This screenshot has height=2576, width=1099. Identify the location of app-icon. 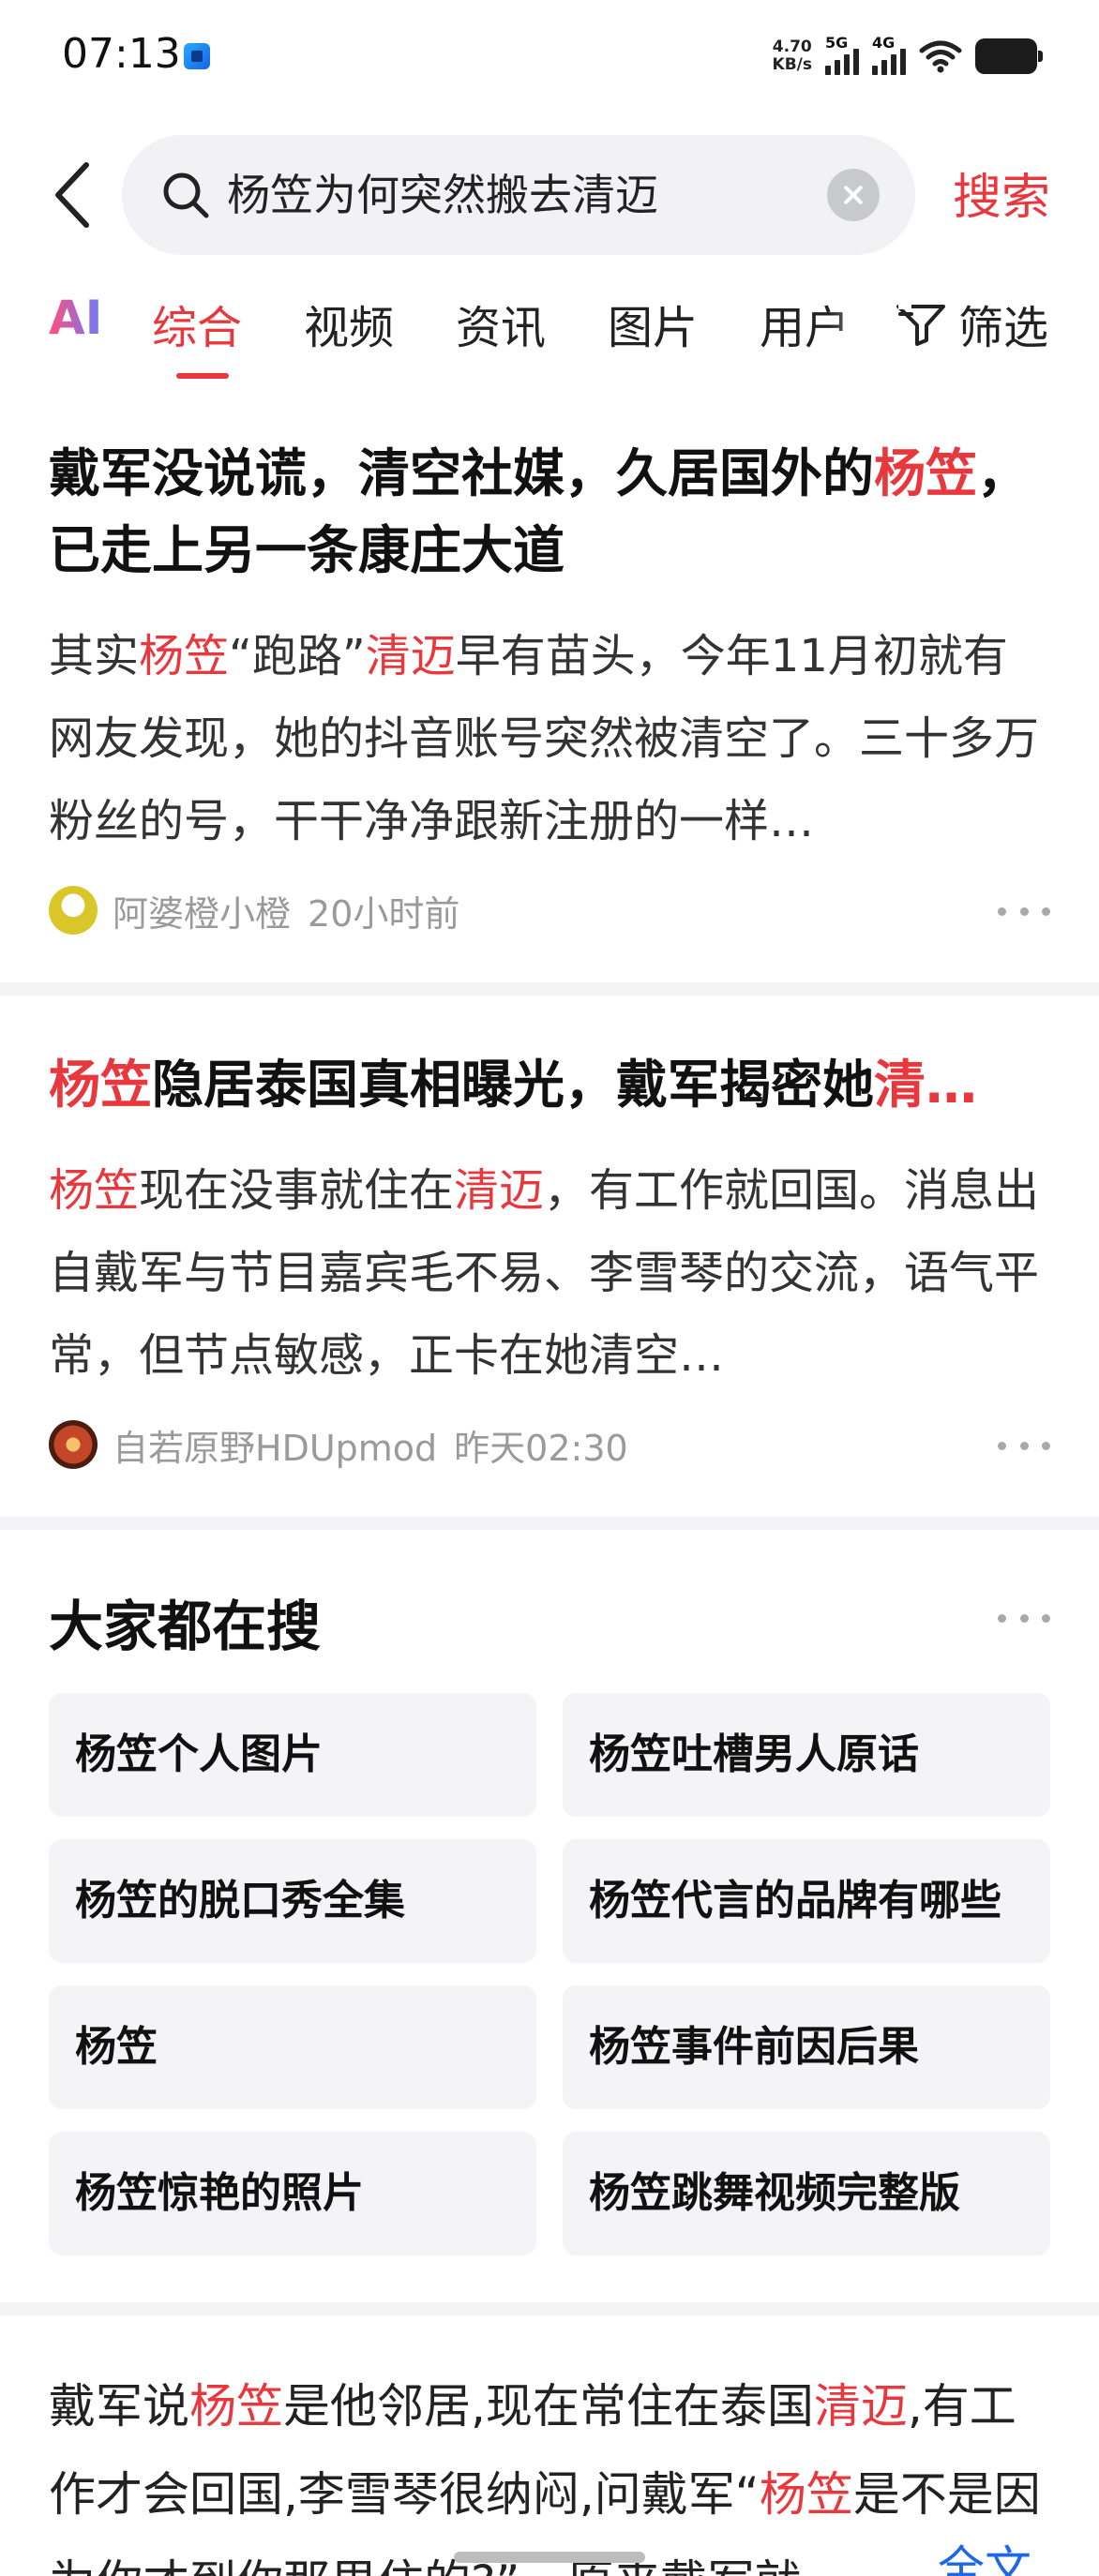
(197, 56).